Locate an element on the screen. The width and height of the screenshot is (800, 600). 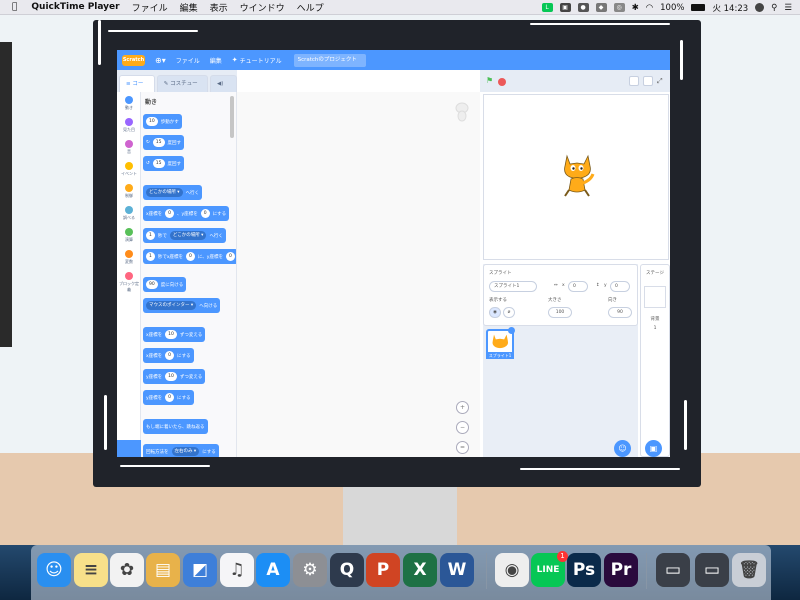
language-globe-icon: ⊕▾ is located at coordinates (160, 60).